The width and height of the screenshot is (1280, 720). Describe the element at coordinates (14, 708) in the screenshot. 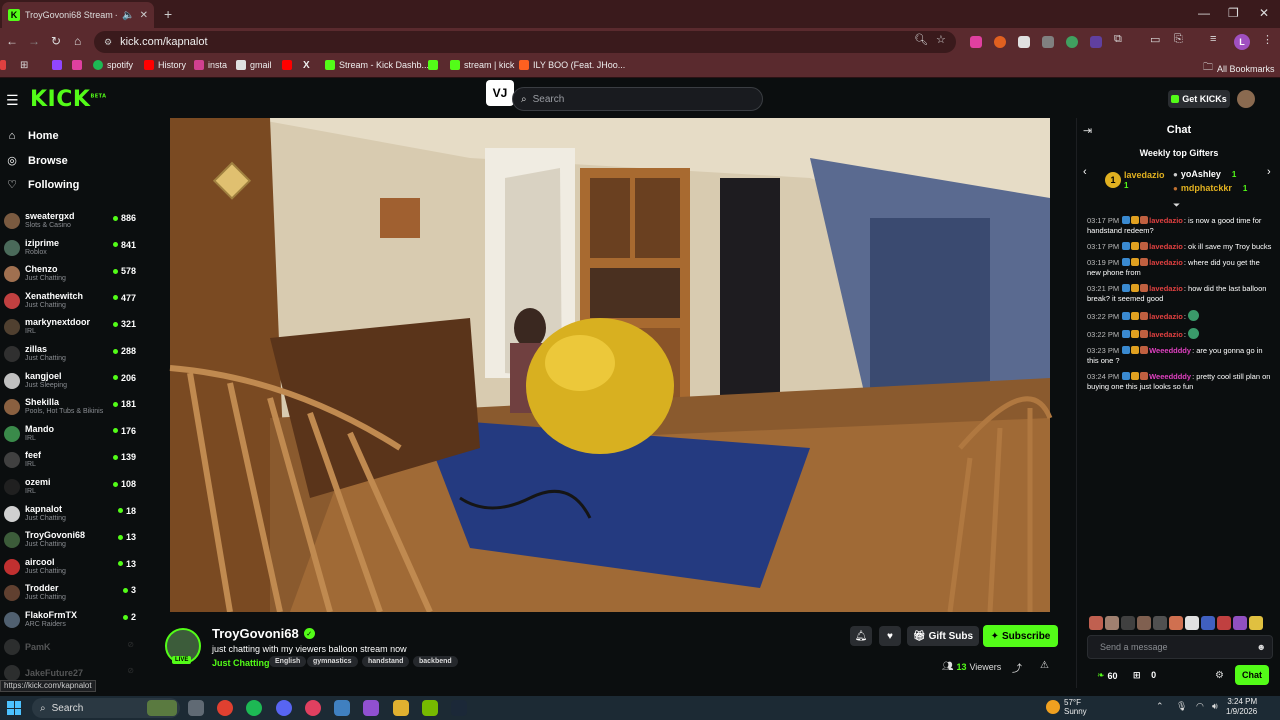

I see `windows-start-icon` at that location.